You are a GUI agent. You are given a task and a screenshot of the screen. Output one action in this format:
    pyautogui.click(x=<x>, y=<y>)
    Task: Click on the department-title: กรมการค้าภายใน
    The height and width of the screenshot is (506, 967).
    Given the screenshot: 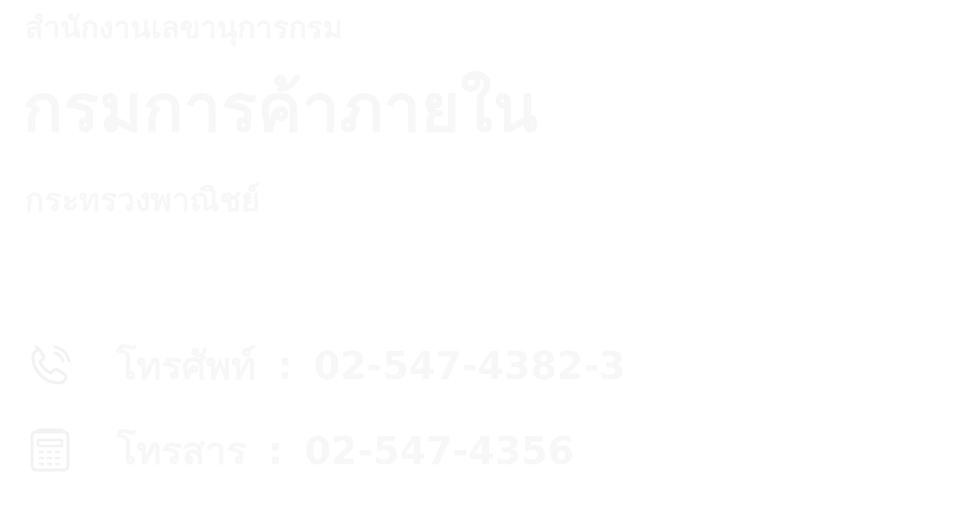 What is the action you would take?
    pyautogui.click(x=281, y=108)
    